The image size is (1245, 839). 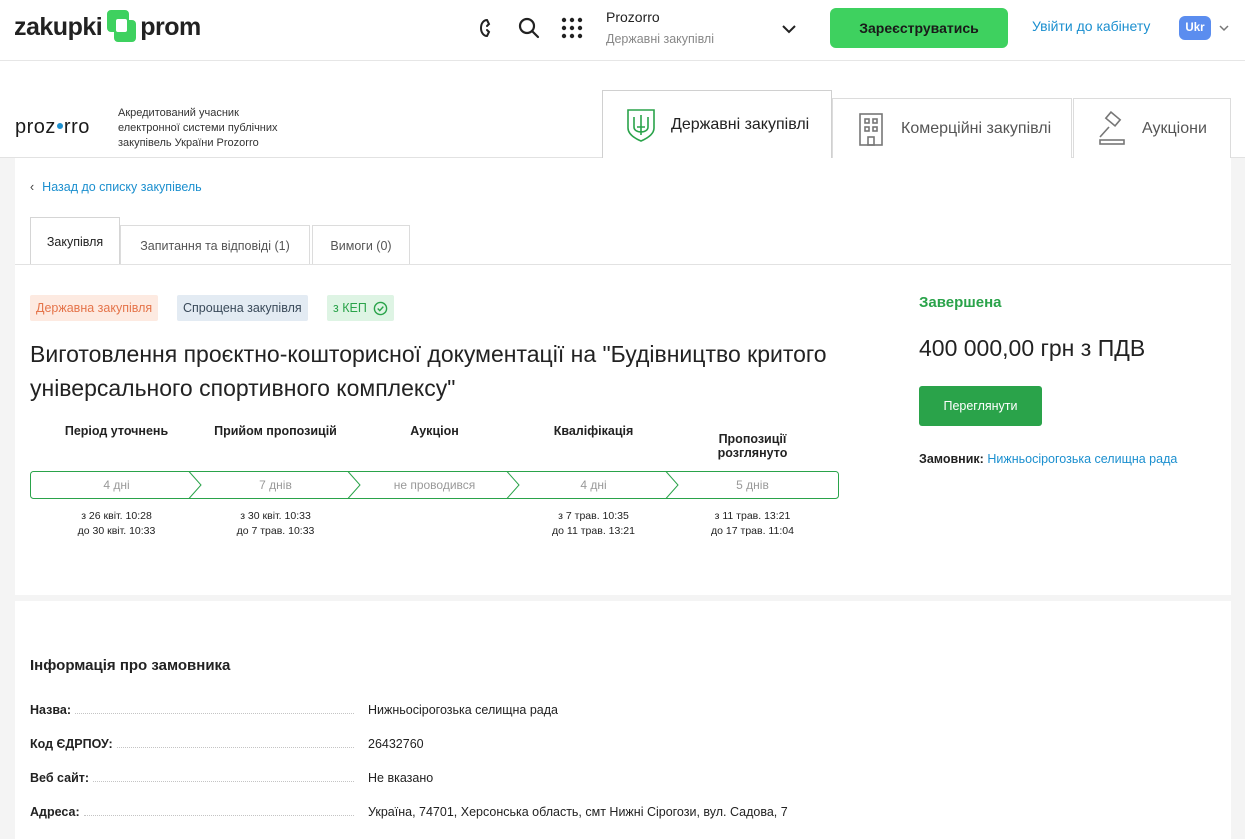 What do you see at coordinates (380, 308) in the screenshot?
I see `check-circle-icon` at bounding box center [380, 308].